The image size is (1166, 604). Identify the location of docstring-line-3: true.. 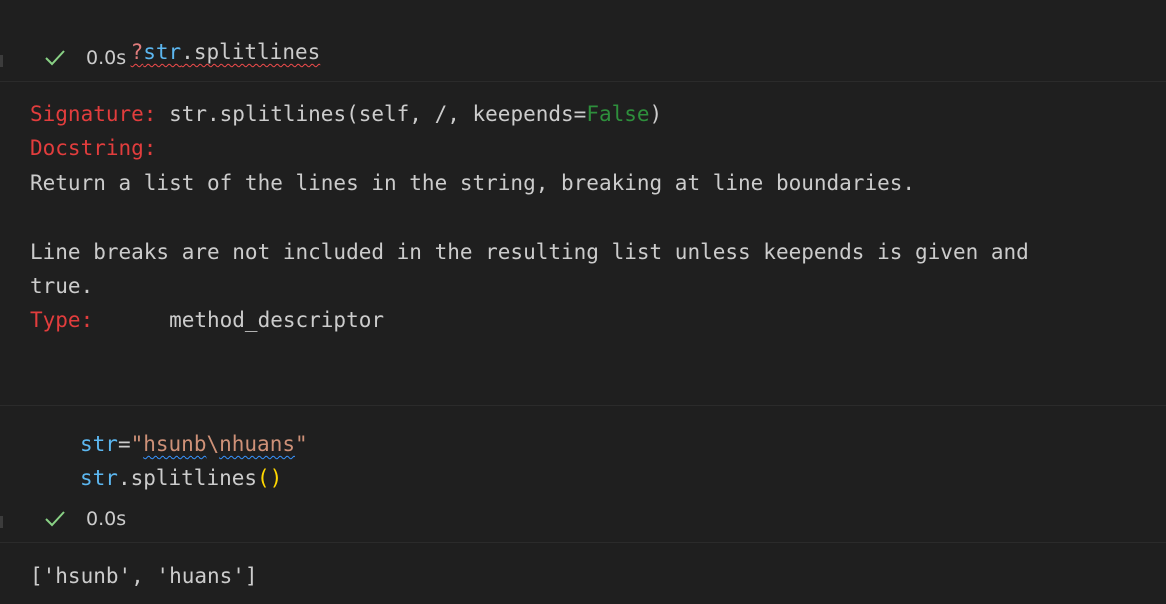
(62, 286).